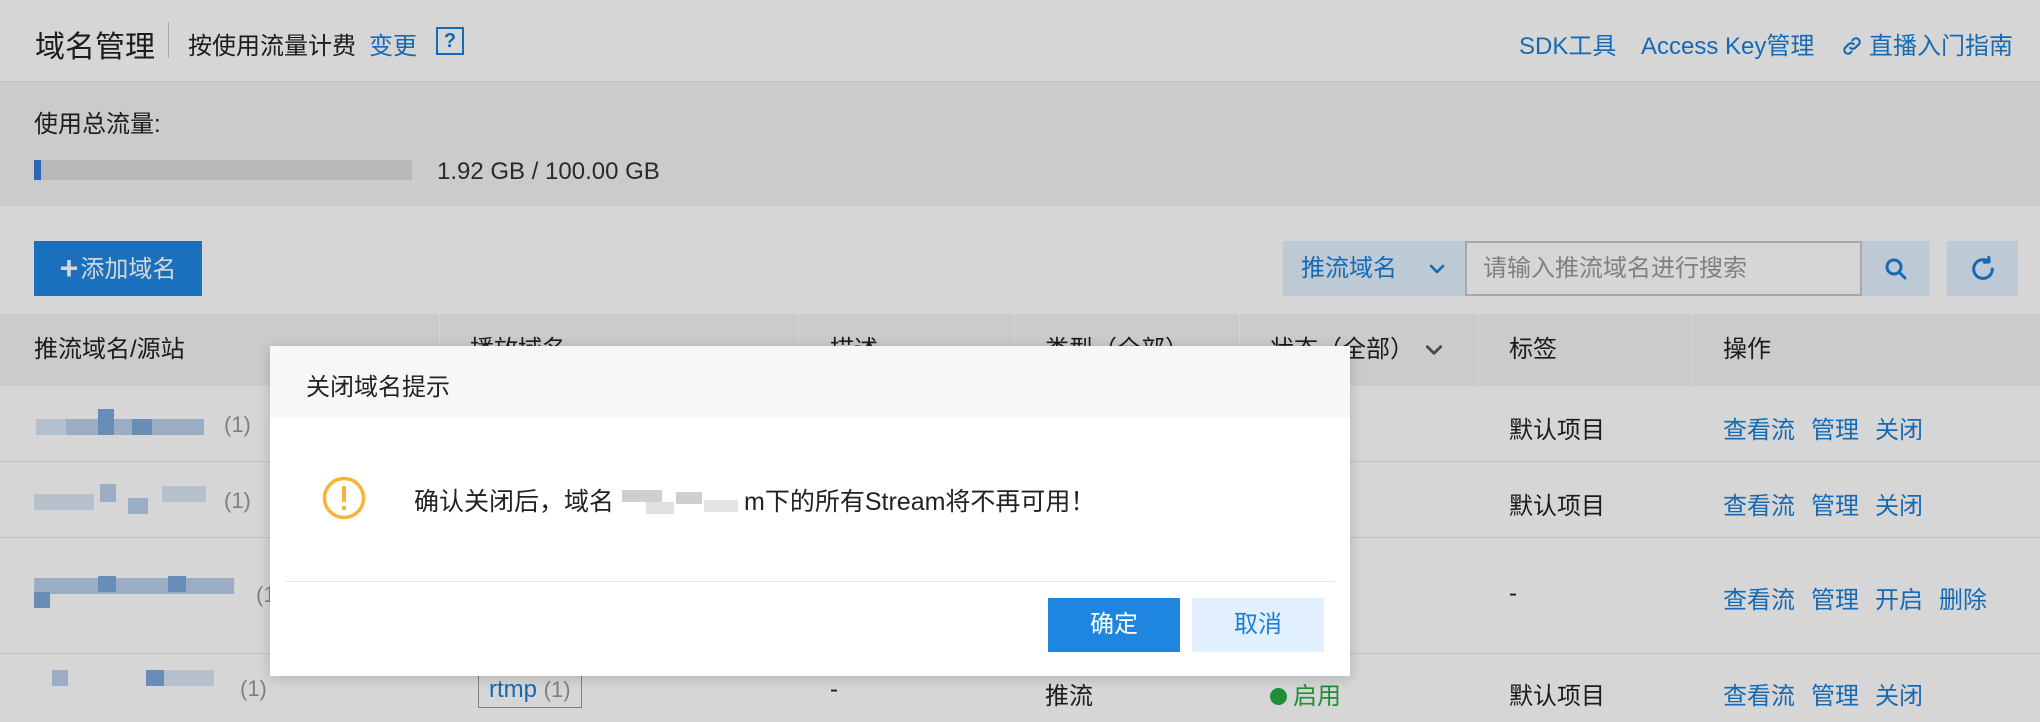  What do you see at coordinates (378, 387) in the screenshot?
I see `dialog-title: 关闭域名提示` at bounding box center [378, 387].